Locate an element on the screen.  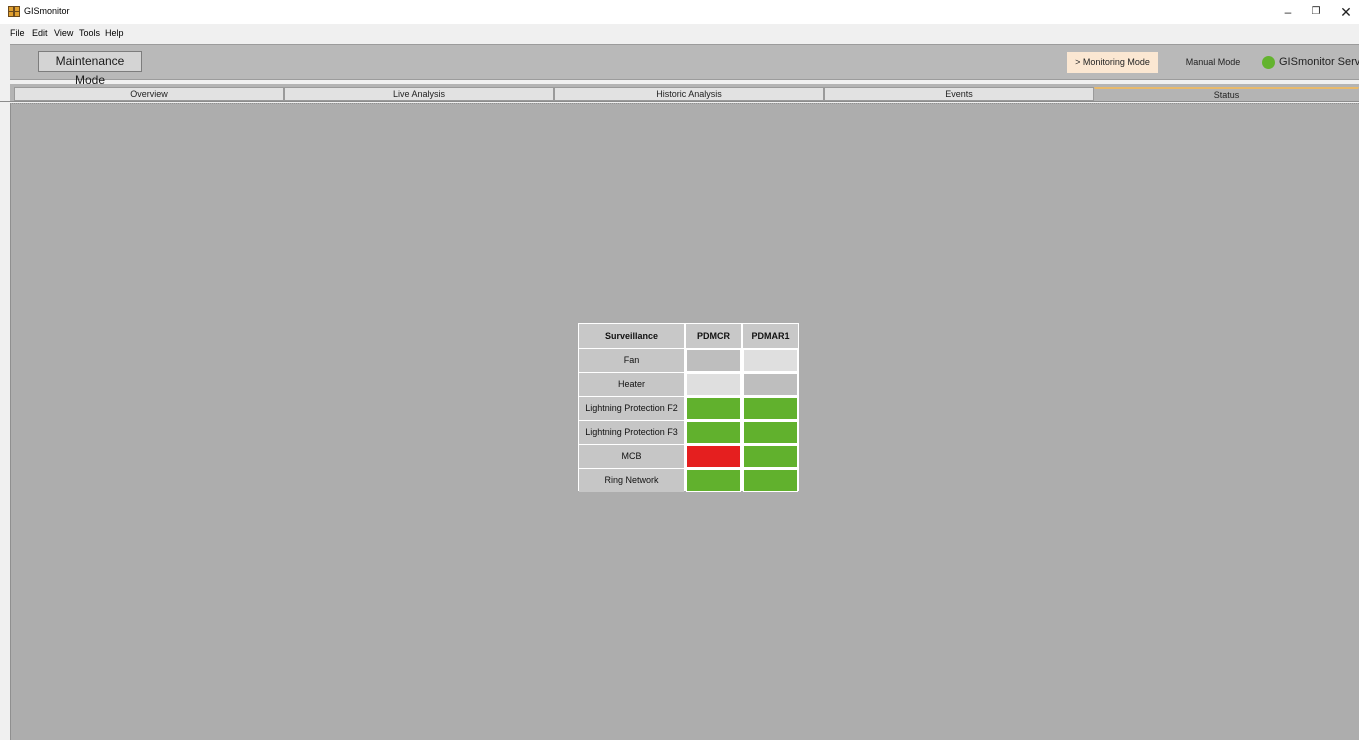
header-surveillance: Surveillance is located at coordinates (631, 336).